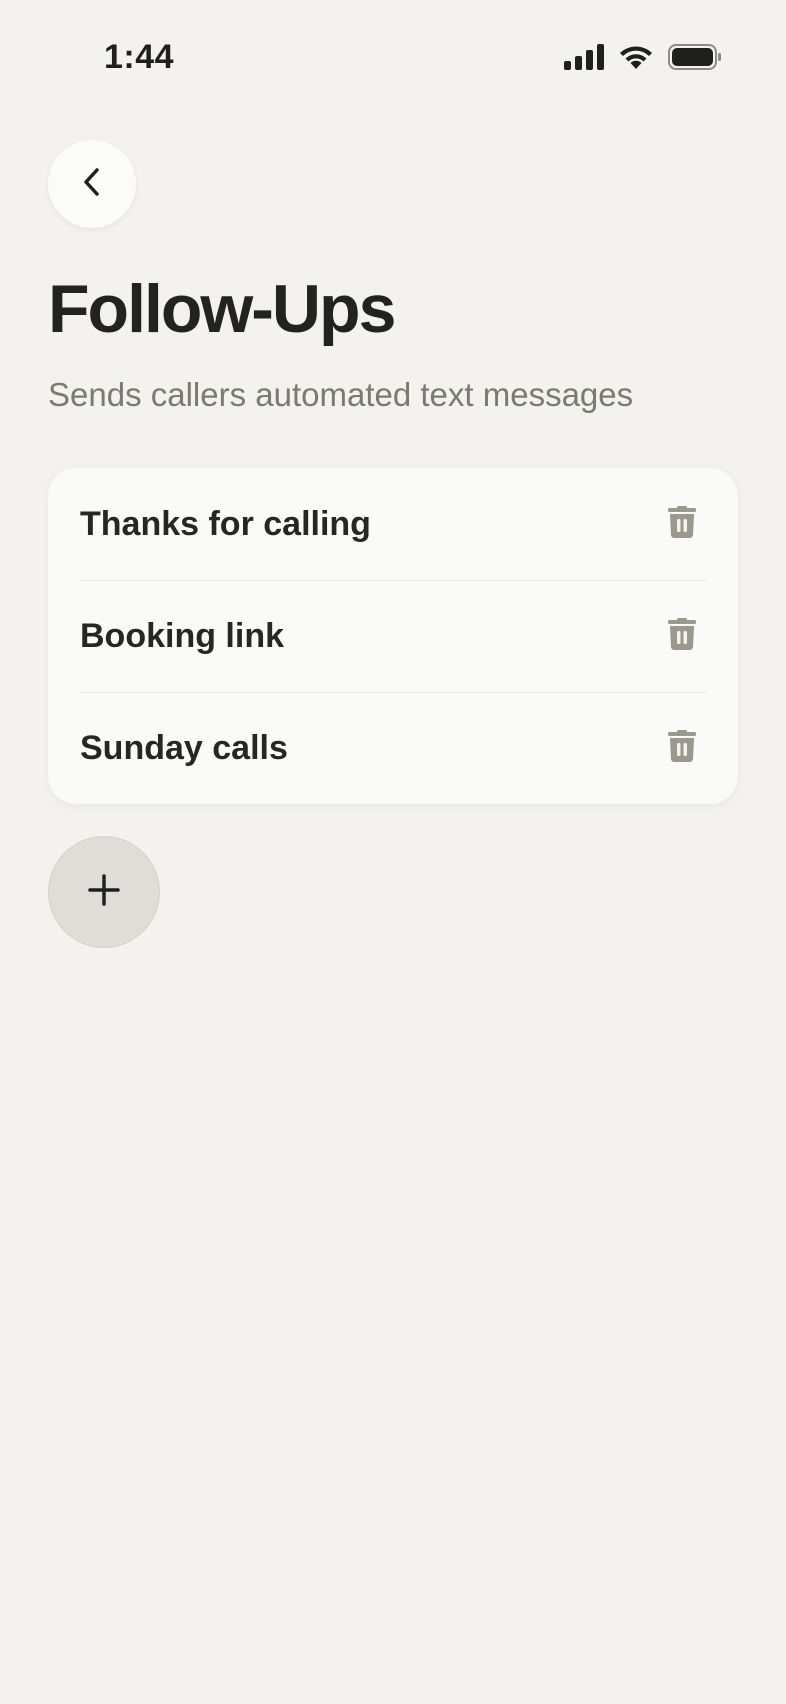 The height and width of the screenshot is (1704, 786). What do you see at coordinates (225, 523) in the screenshot?
I see `follow-up-label: Thanks for calling` at bounding box center [225, 523].